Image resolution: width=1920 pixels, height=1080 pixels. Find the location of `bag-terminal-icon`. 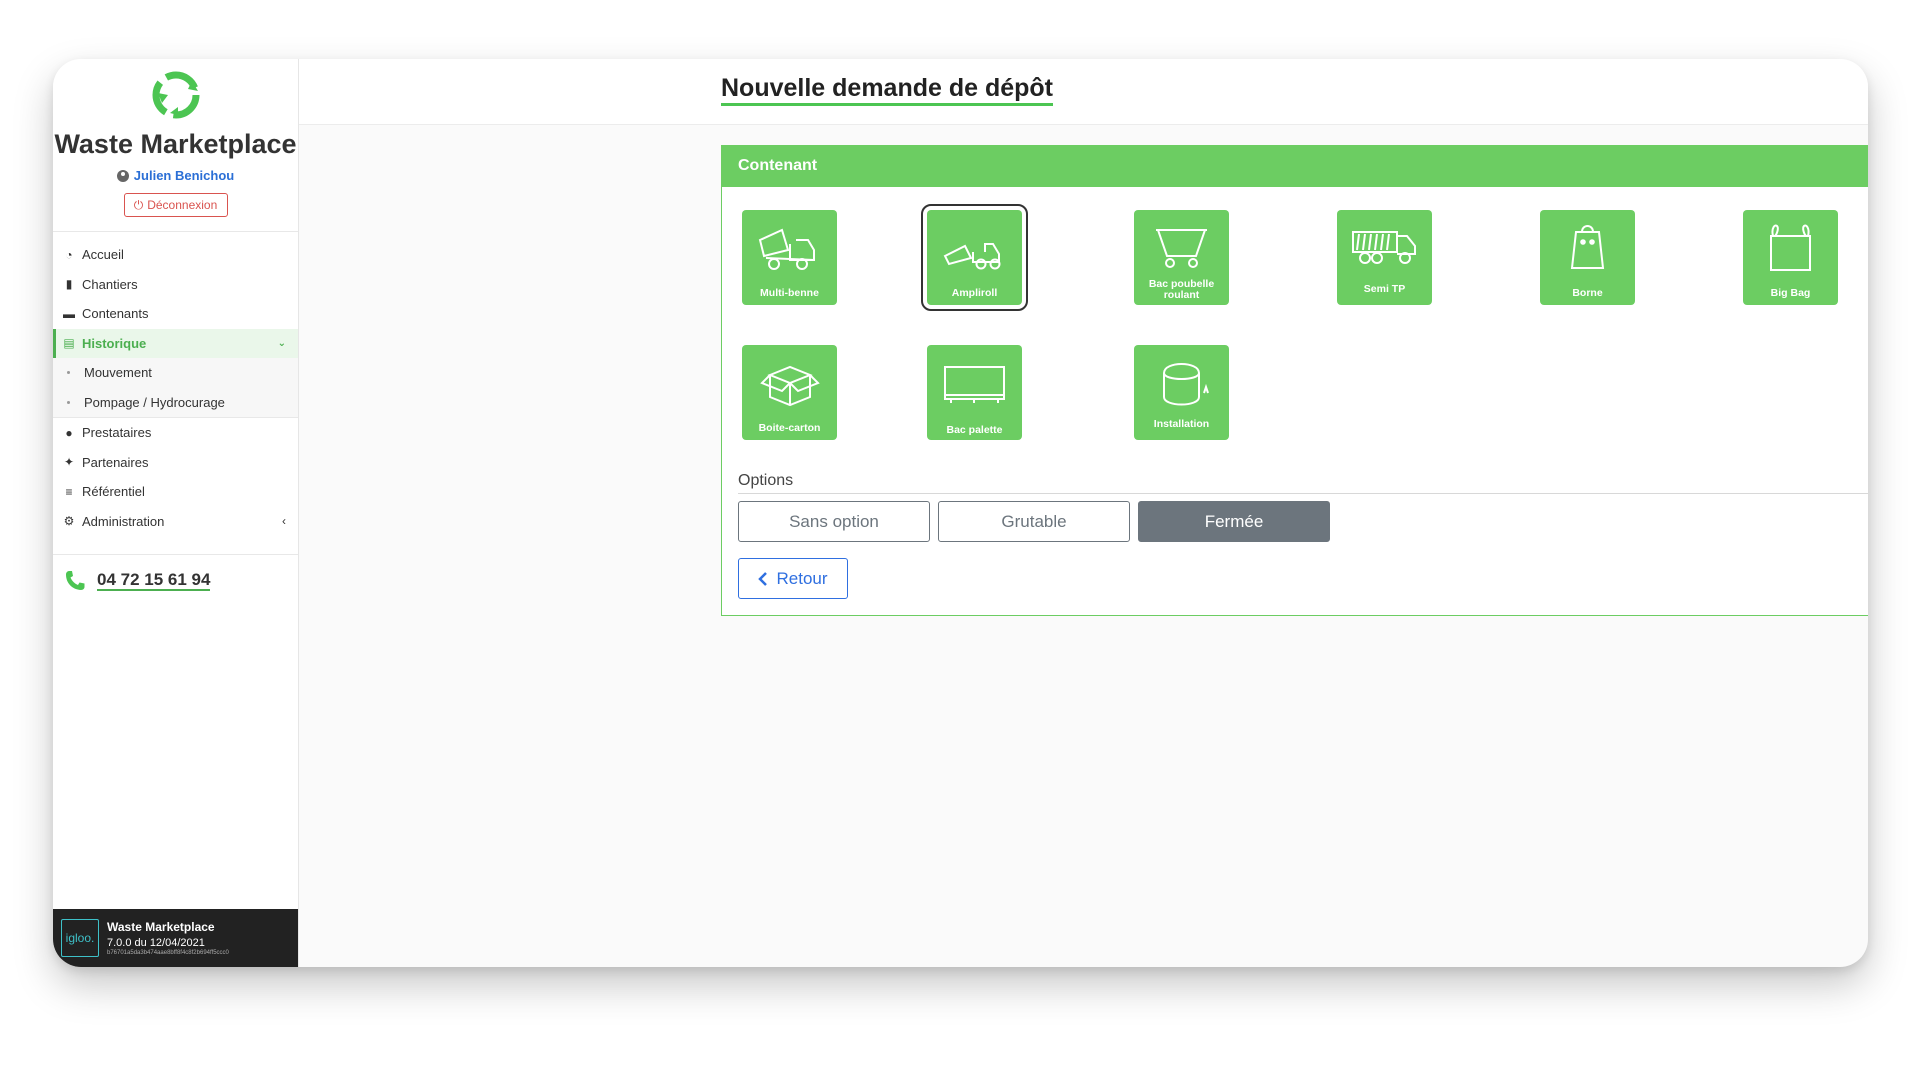

bag-terminal-icon is located at coordinates (1587, 247).